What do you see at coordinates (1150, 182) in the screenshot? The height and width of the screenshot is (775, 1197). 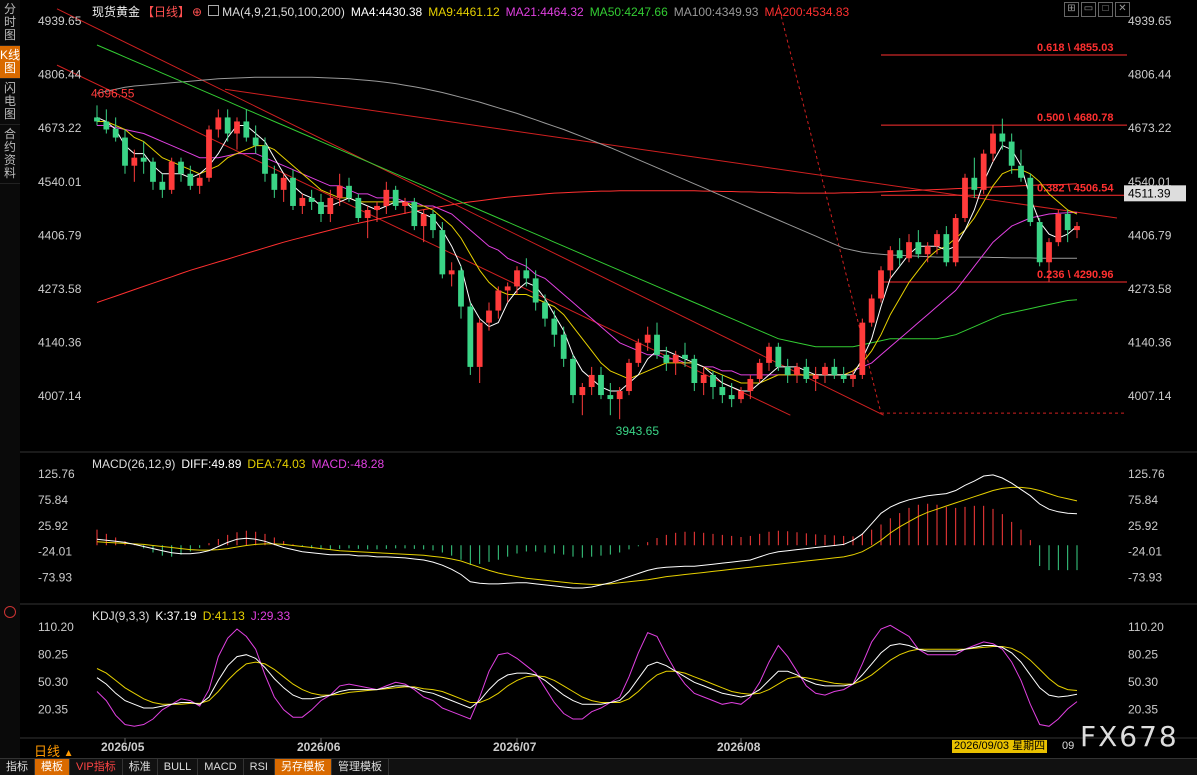 I see `price-axis-right-label: 4540.01` at bounding box center [1150, 182].